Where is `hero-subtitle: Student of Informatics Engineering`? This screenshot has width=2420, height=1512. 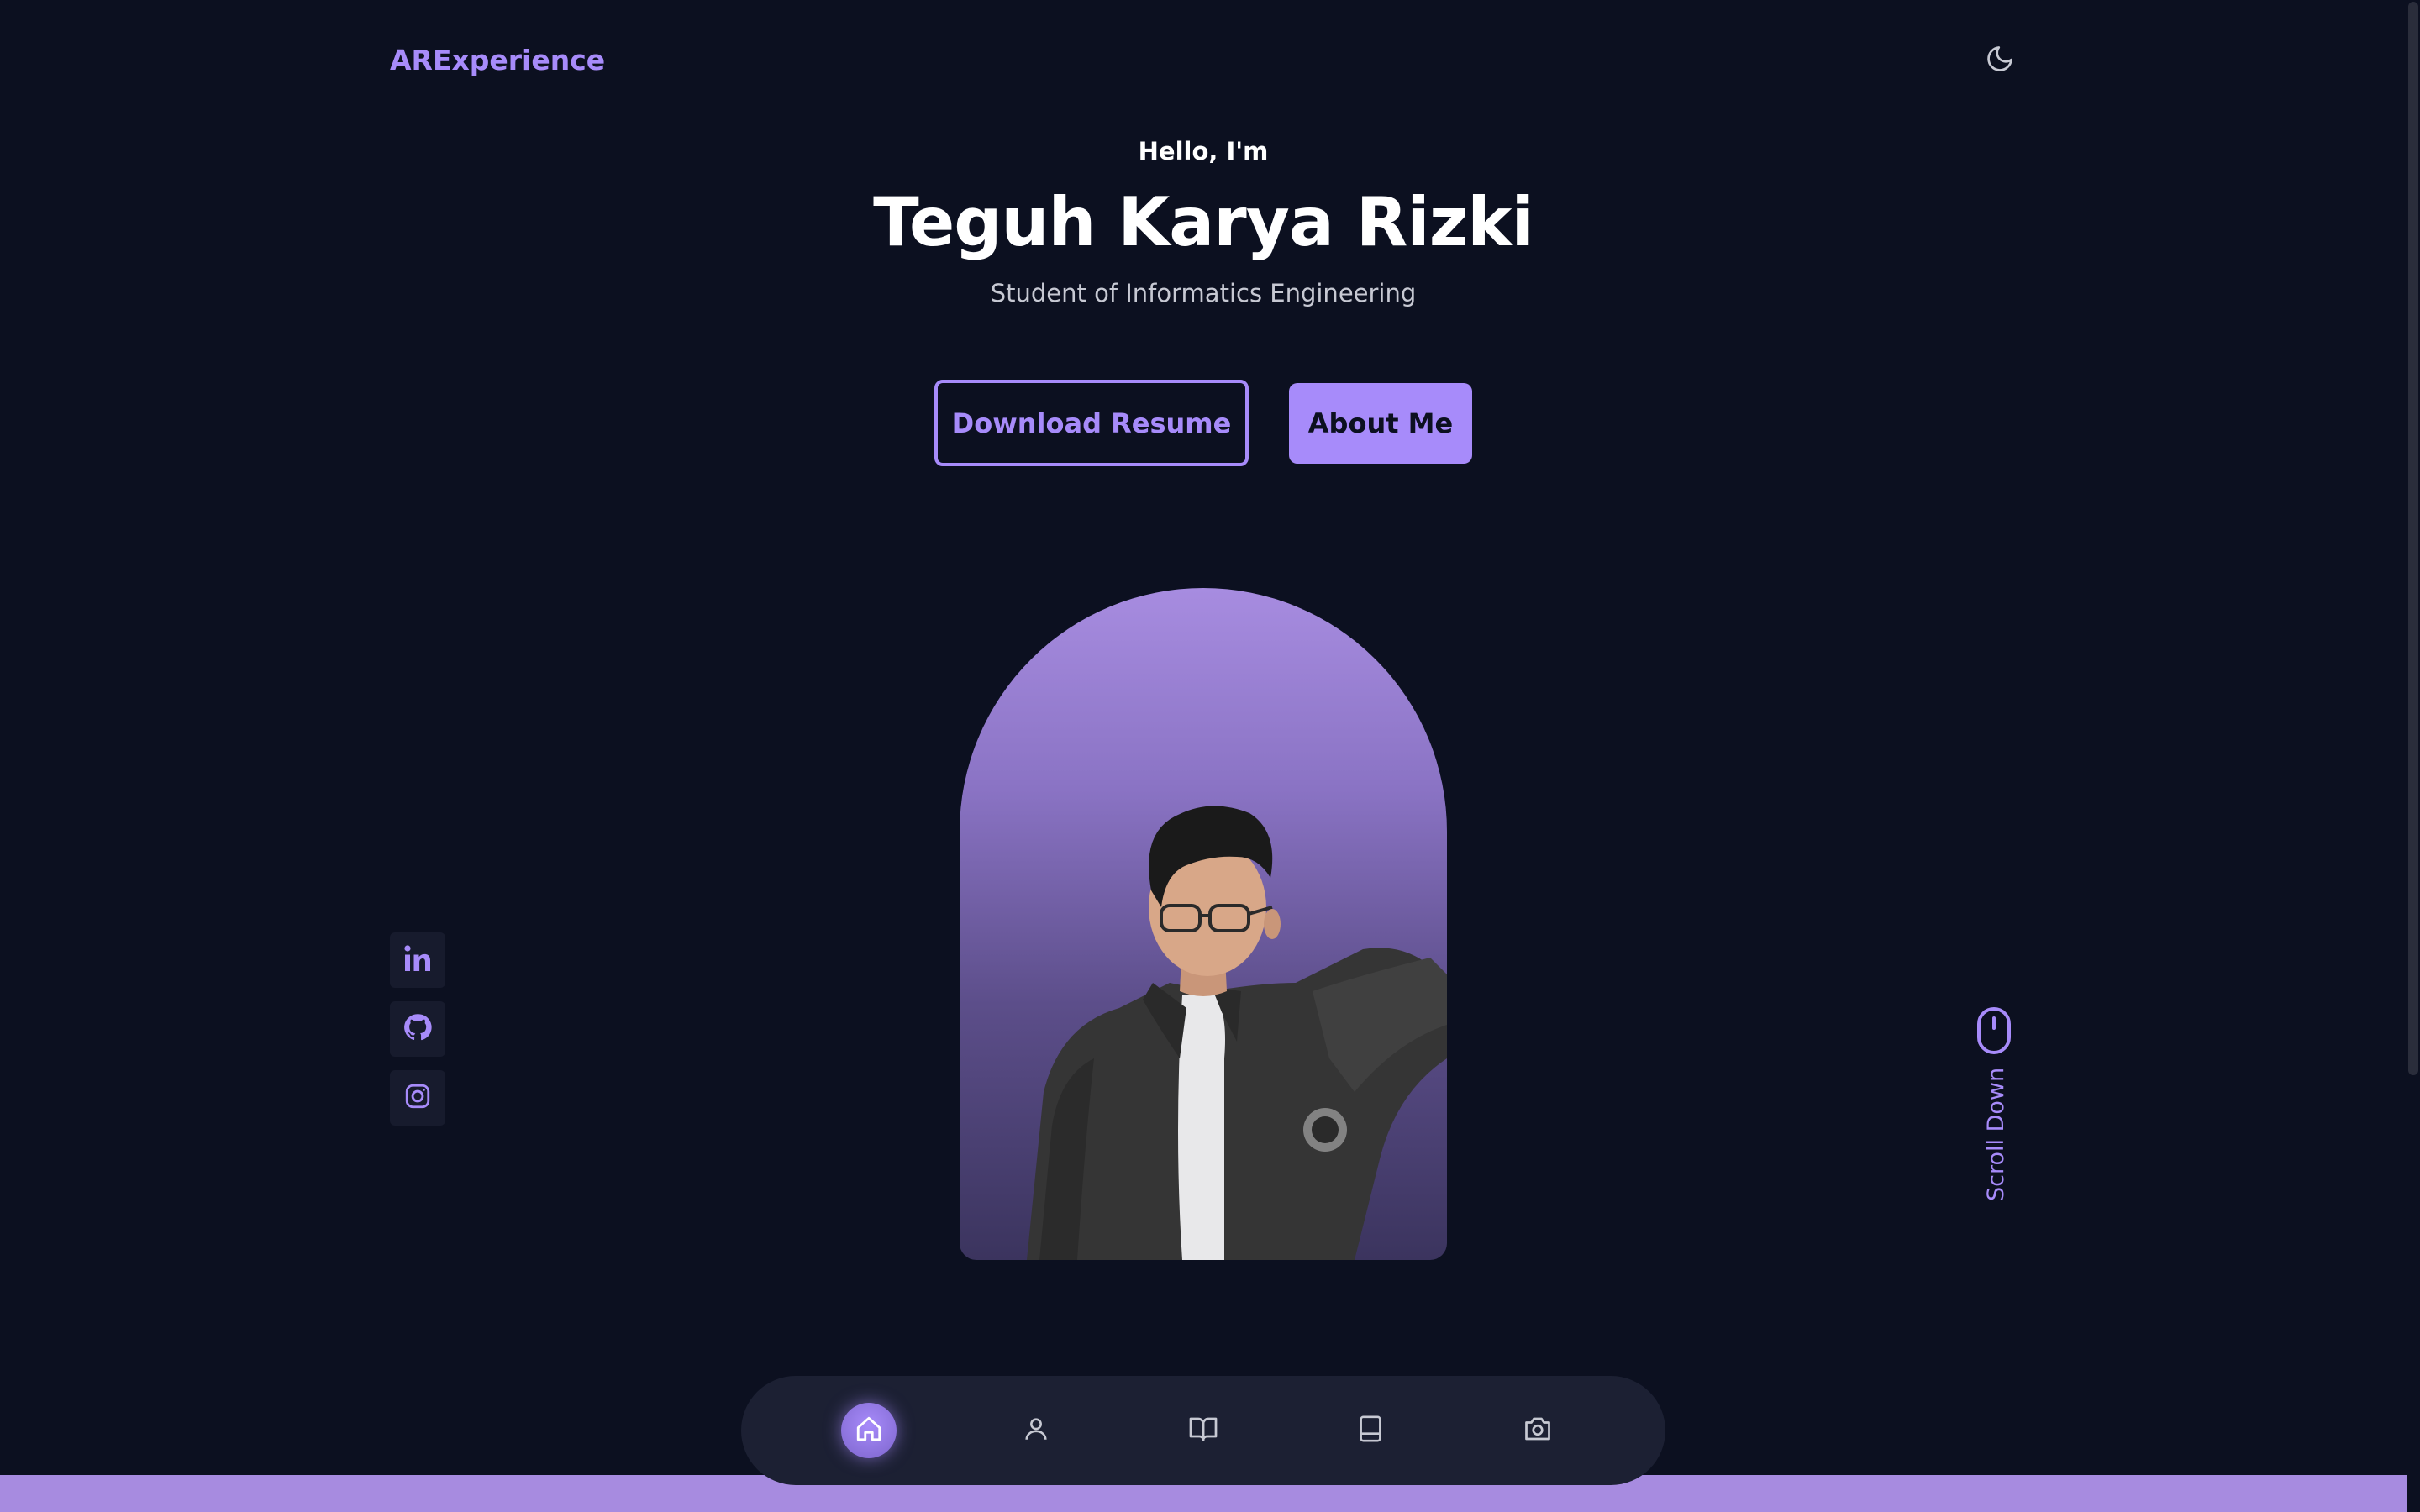 hero-subtitle: Student of Informatics Engineering is located at coordinates (1203, 293).